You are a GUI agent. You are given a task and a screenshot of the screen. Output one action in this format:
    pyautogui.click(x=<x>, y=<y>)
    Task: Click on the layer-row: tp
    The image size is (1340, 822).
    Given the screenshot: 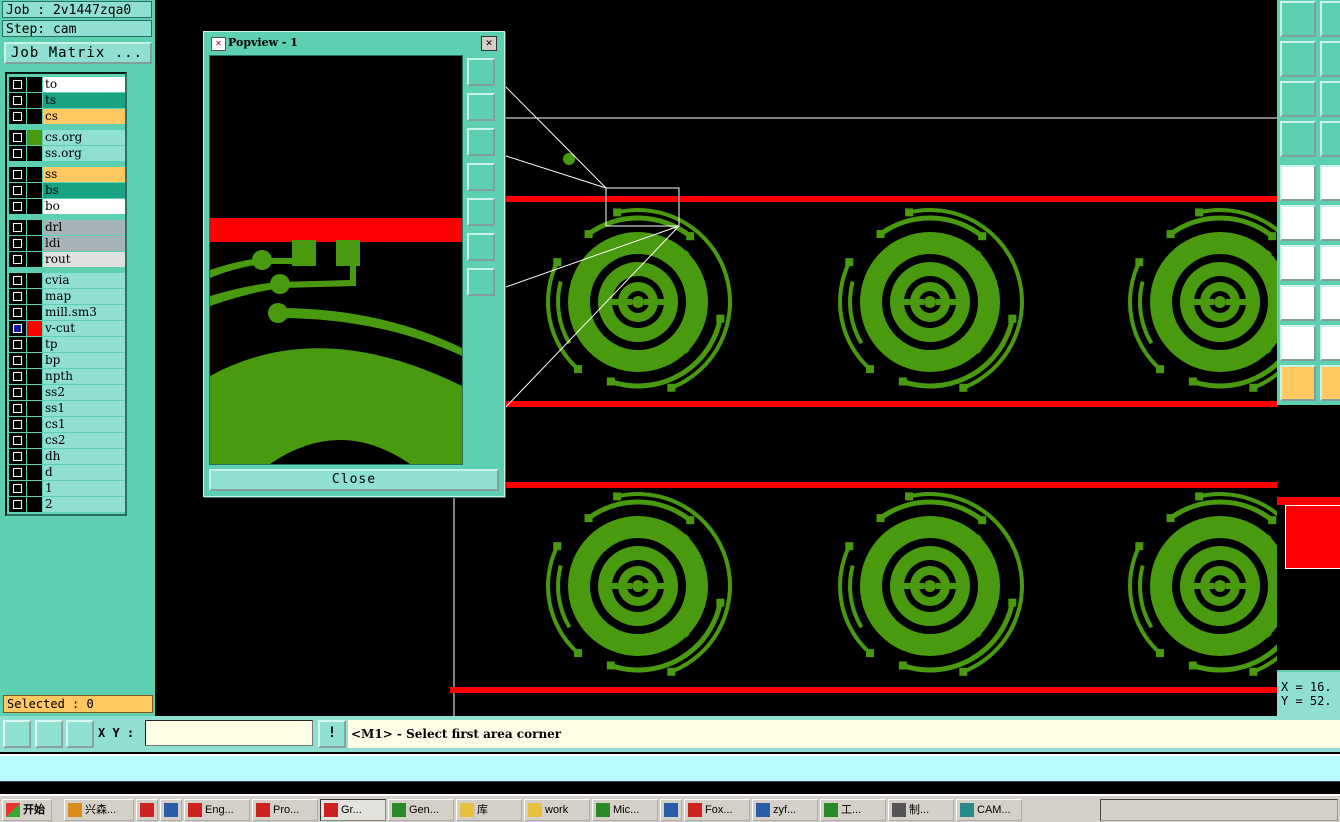 What is the action you would take?
    pyautogui.click(x=67, y=344)
    